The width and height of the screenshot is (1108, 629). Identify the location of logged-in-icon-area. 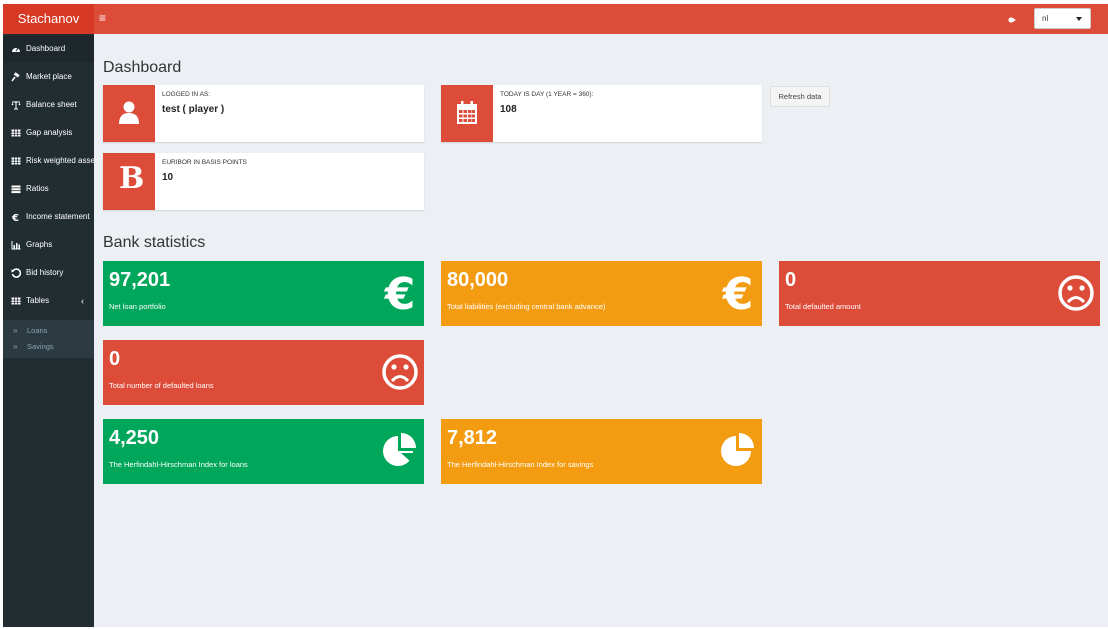
(129, 113).